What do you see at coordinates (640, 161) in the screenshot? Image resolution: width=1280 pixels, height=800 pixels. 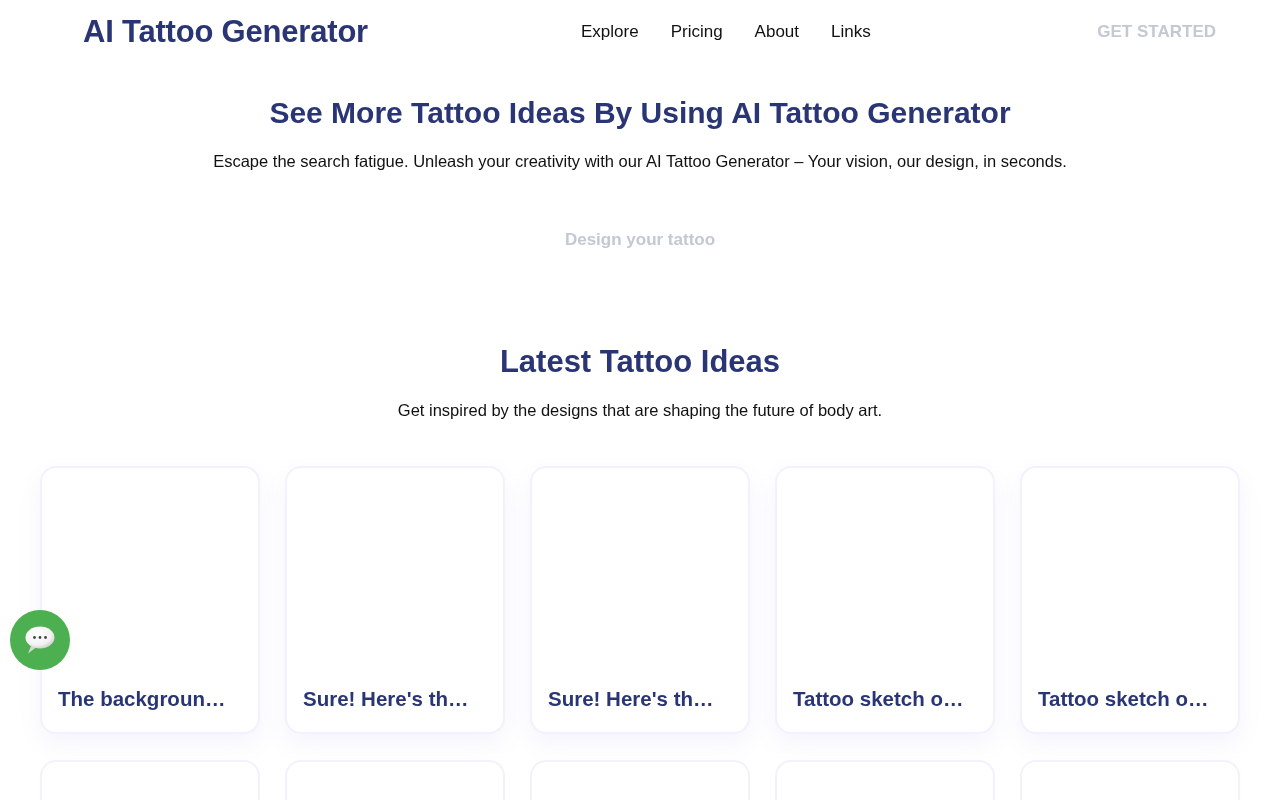 I see `hero-subtitle: Escape the search fatigue. Unleash your creativity with our AI Tattoo Generator – Your vision, our design, in seconds.` at bounding box center [640, 161].